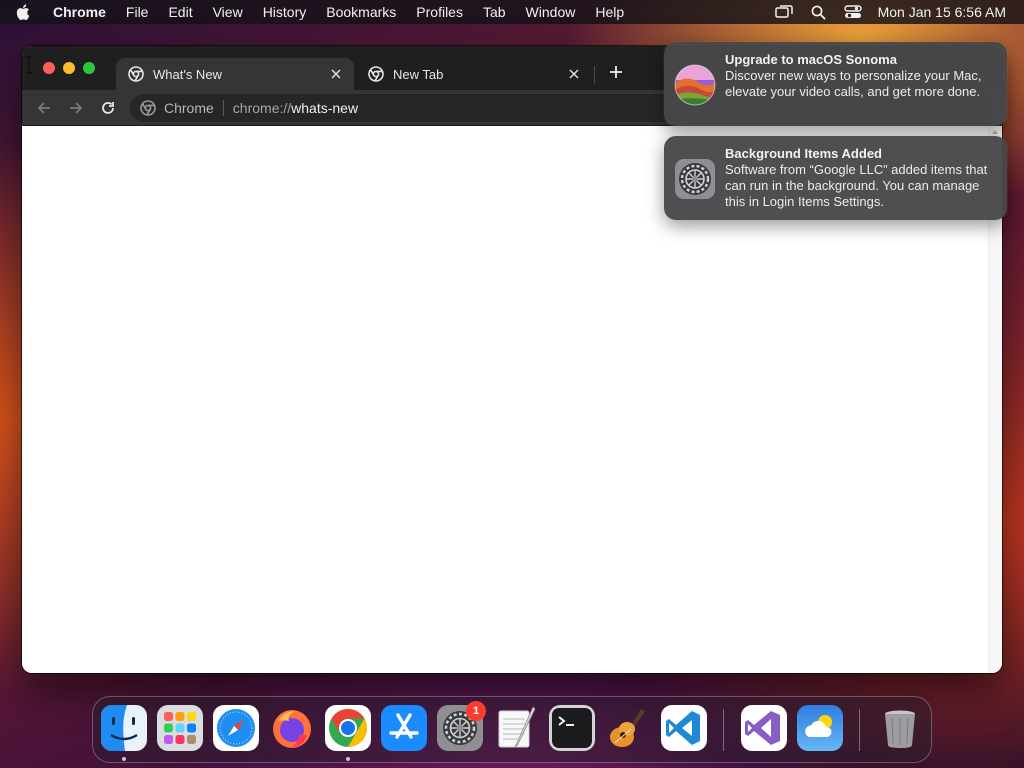 This screenshot has width=1024, height=768. I want to click on visual-studio-icon, so click(764, 728).